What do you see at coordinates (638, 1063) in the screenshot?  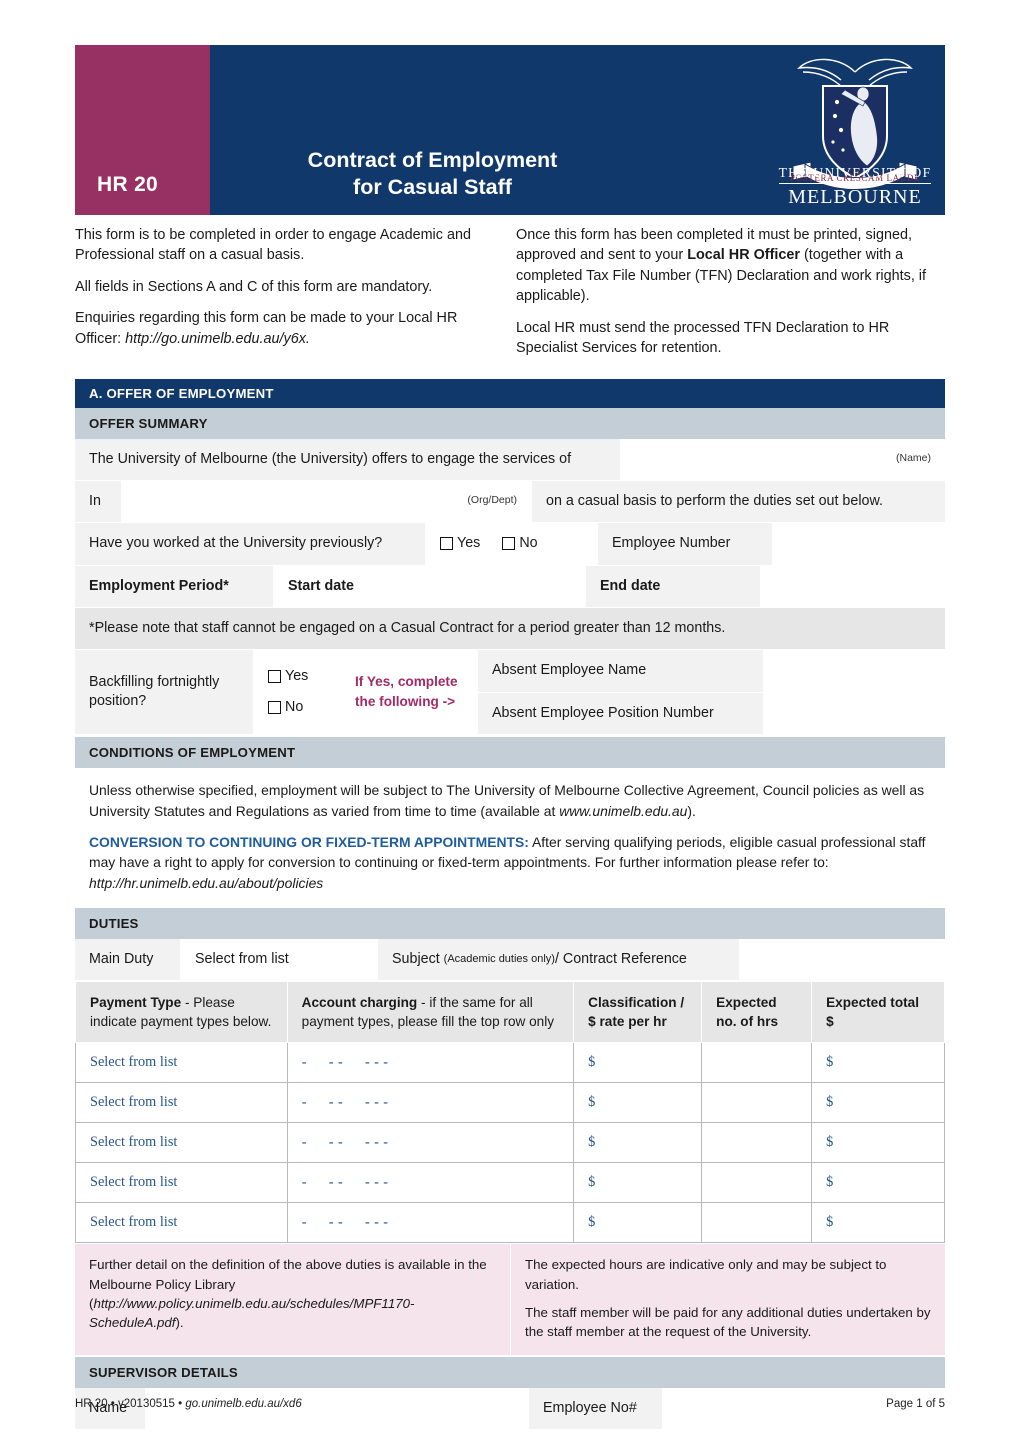 I see `rate-input-1: $` at bounding box center [638, 1063].